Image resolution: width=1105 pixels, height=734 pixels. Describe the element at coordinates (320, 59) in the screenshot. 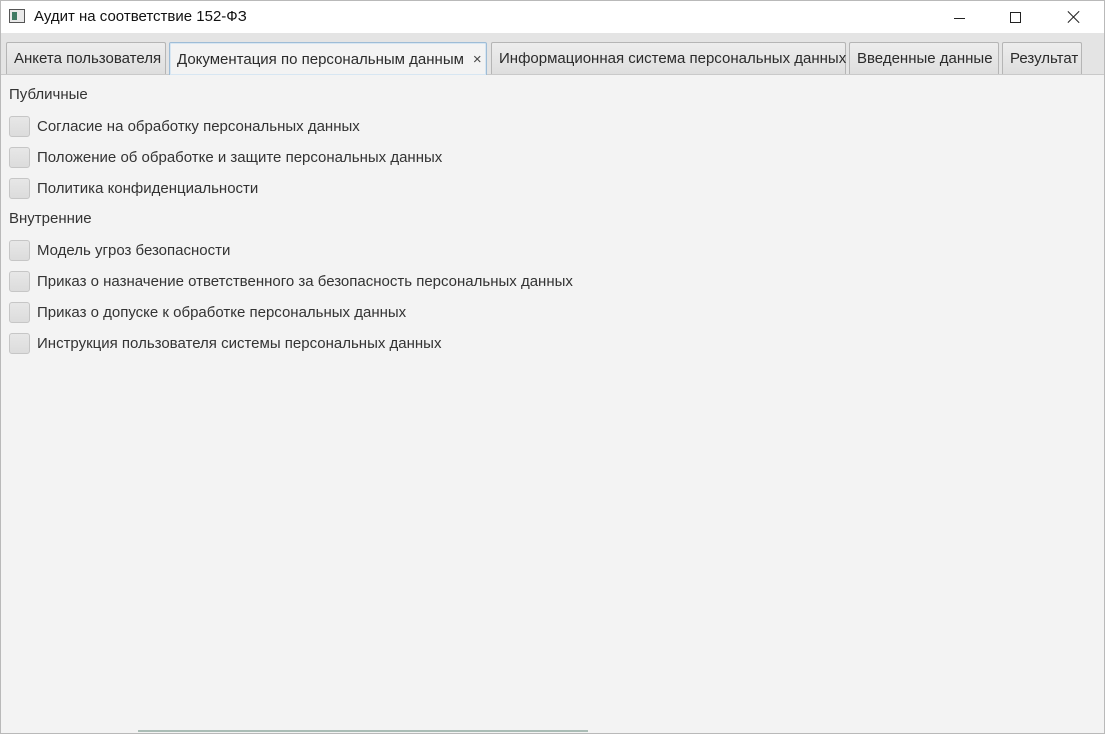

I see `tab-label: Документация по персональным данным` at that location.